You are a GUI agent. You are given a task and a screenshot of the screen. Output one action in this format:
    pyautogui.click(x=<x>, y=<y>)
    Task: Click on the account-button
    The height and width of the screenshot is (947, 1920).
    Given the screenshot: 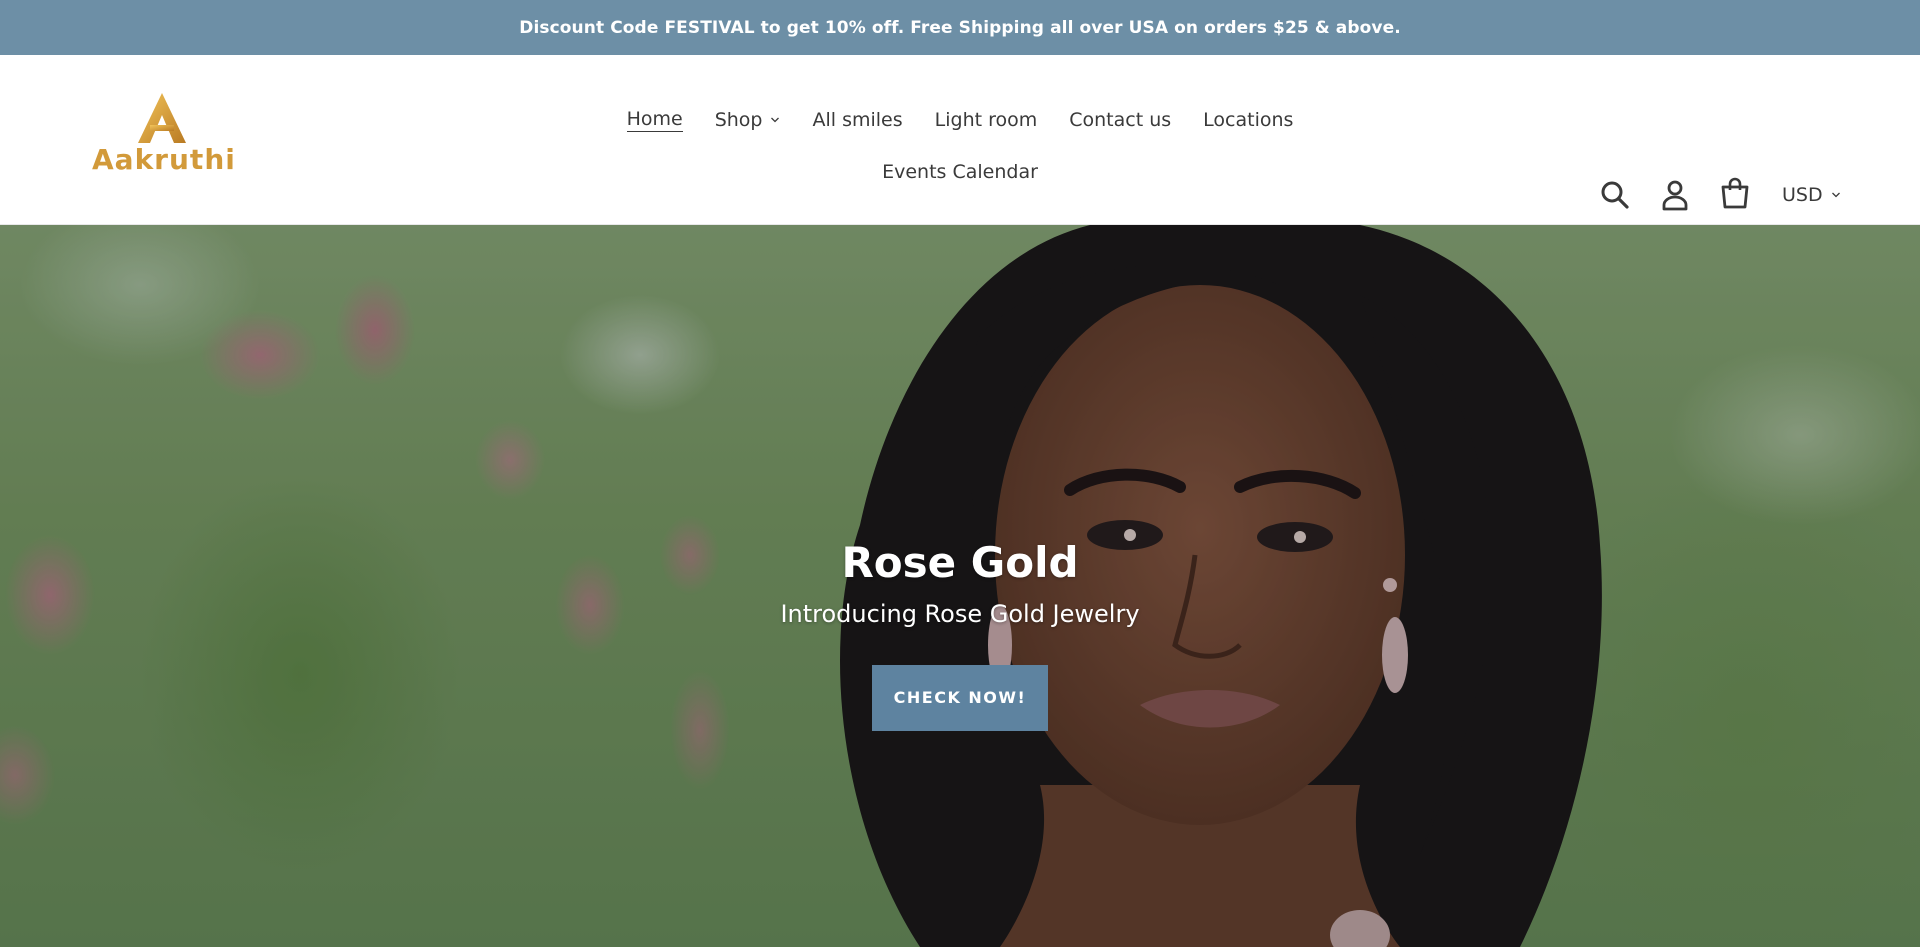 What is the action you would take?
    pyautogui.click(x=1675, y=195)
    